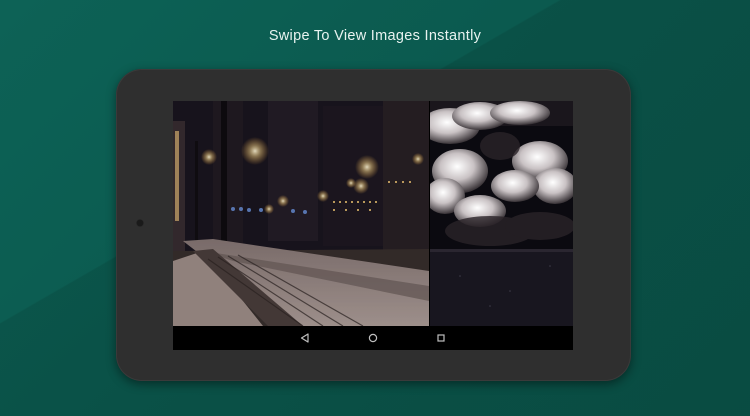 Image resolution: width=750 pixels, height=416 pixels. What do you see at coordinates (140, 223) in the screenshot?
I see `front-camera` at bounding box center [140, 223].